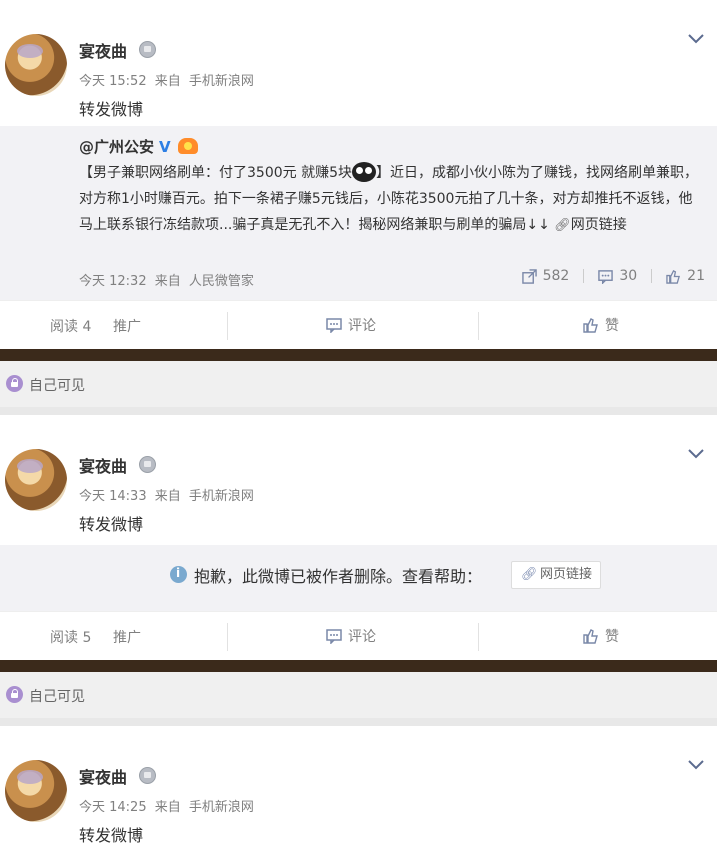  What do you see at coordinates (71, 638) in the screenshot?
I see `read-count: 阅读 5` at bounding box center [71, 638].